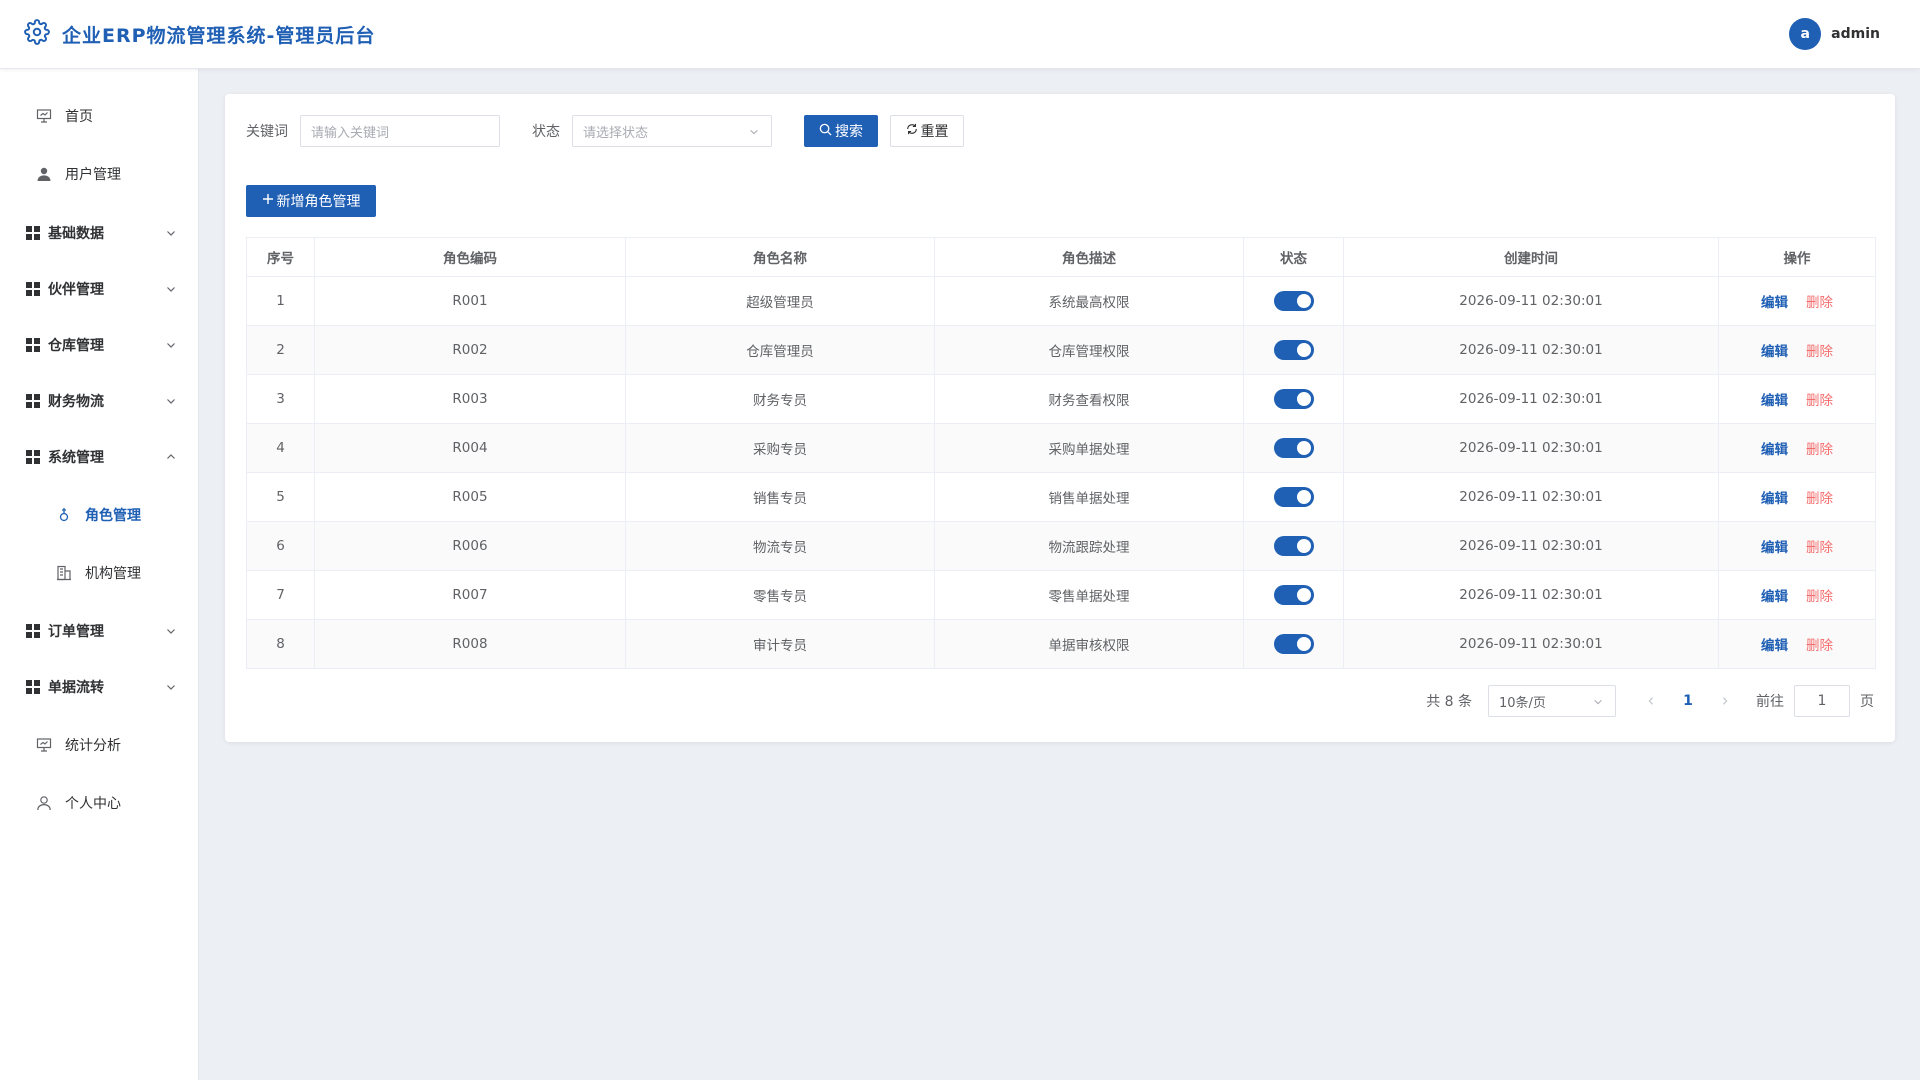 The height and width of the screenshot is (1080, 1920). What do you see at coordinates (1089, 257) in the screenshot?
I see `column-header: 角色描述` at bounding box center [1089, 257].